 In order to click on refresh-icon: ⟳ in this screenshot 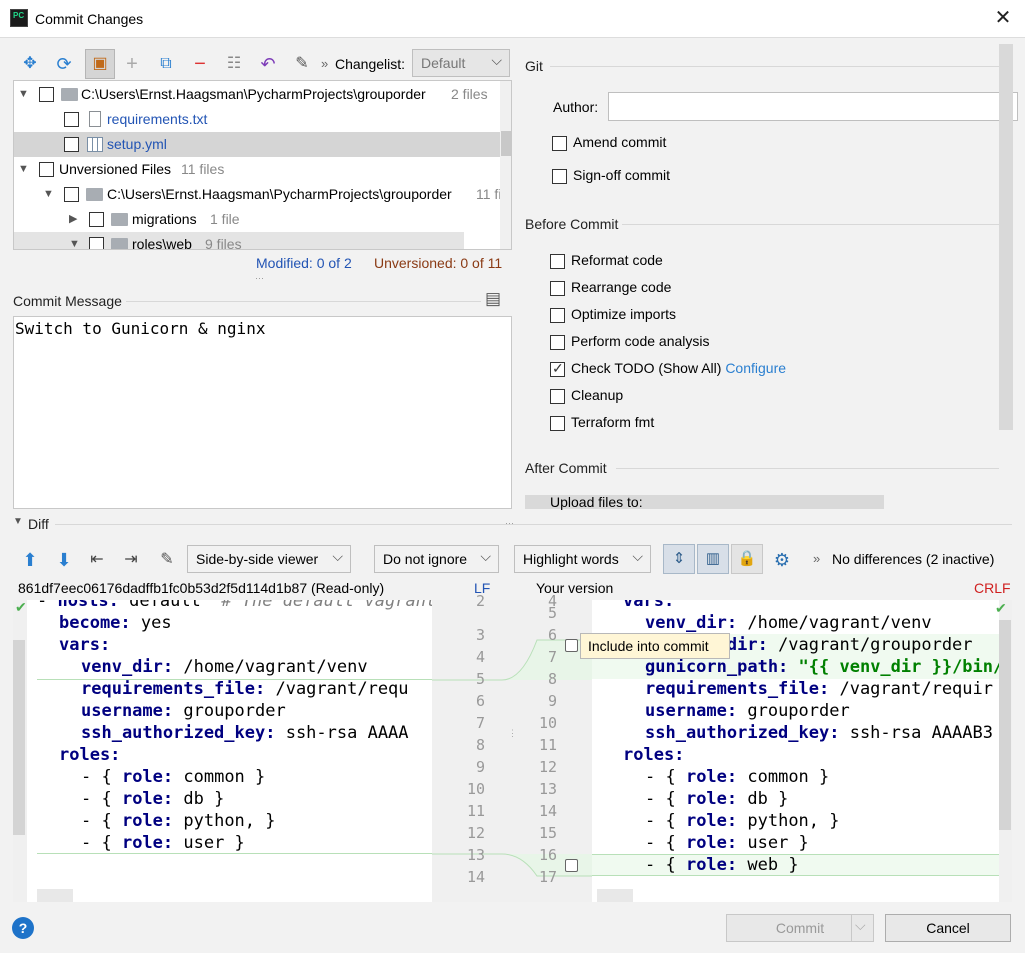, I will do `click(64, 64)`.